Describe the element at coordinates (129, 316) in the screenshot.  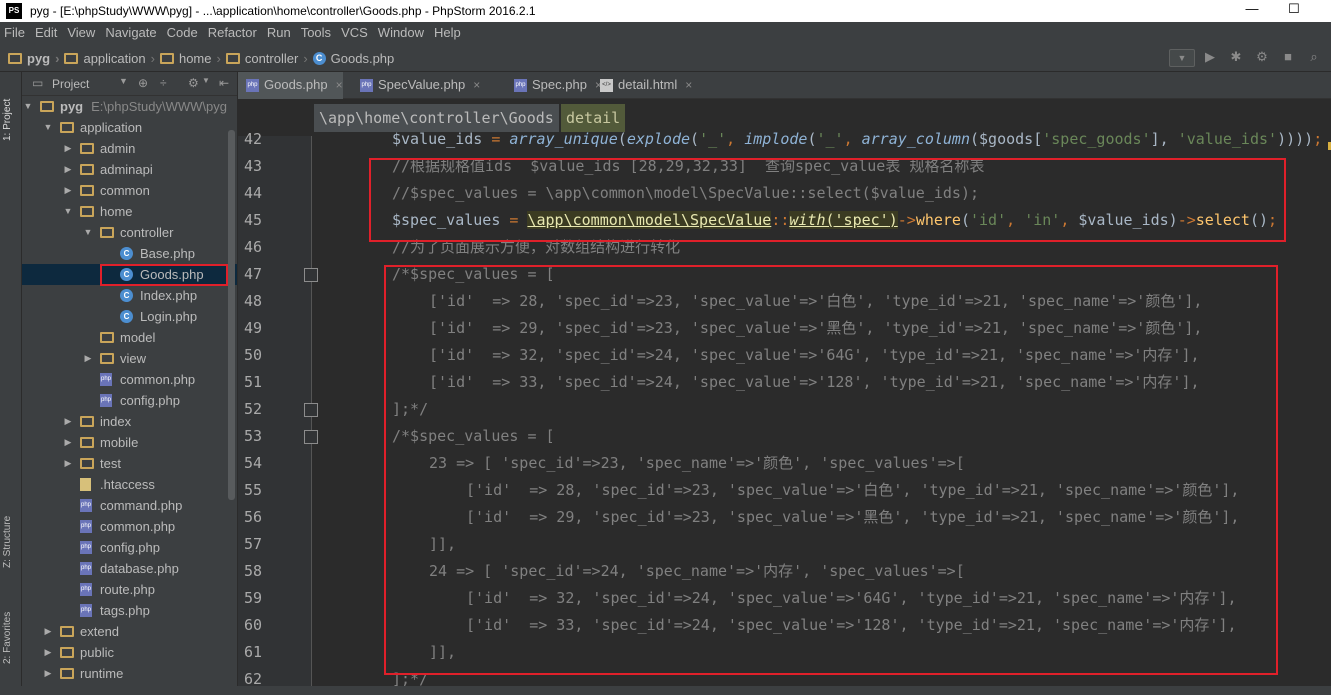
I see `tree-item-login-php: C Login.php` at that location.